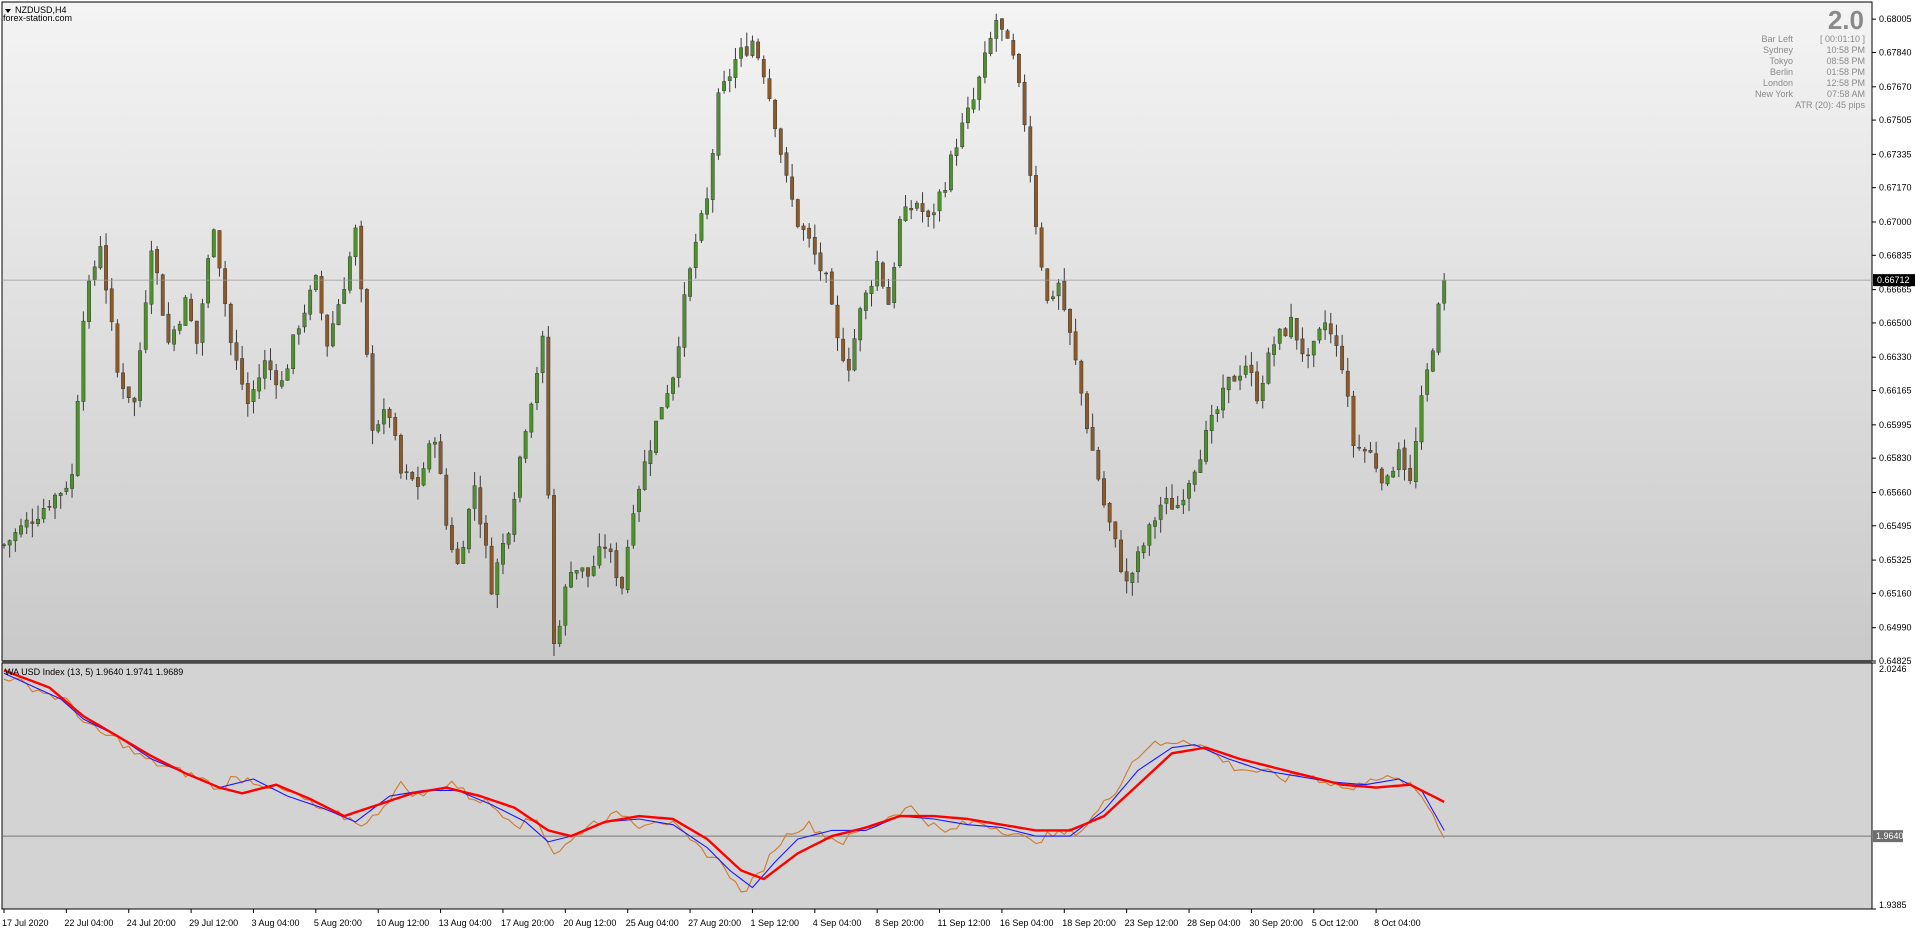 The image size is (1916, 933). I want to click on time-tick-label: 22 Jul 04:00, so click(88, 923).